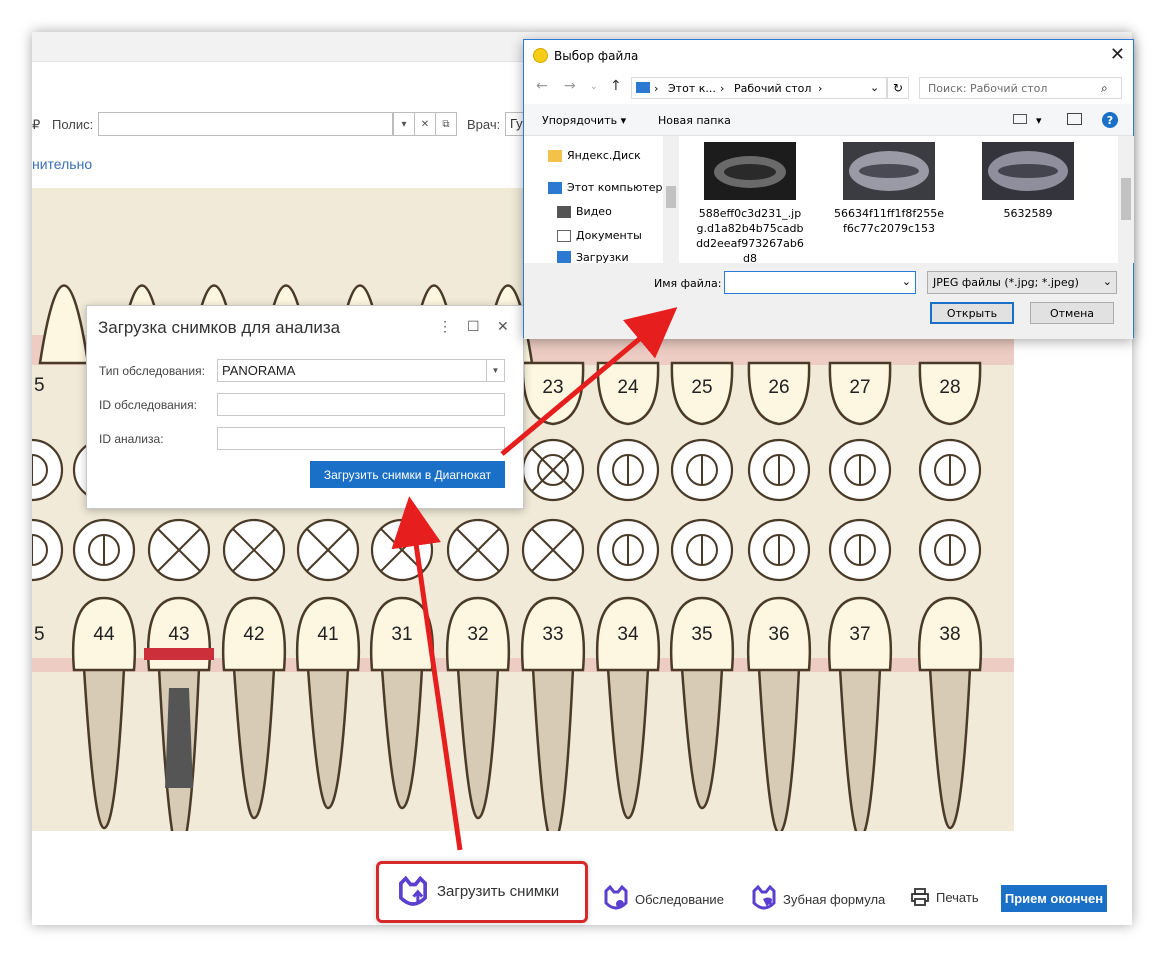  I want to click on browser-logo-icon, so click(540, 55).